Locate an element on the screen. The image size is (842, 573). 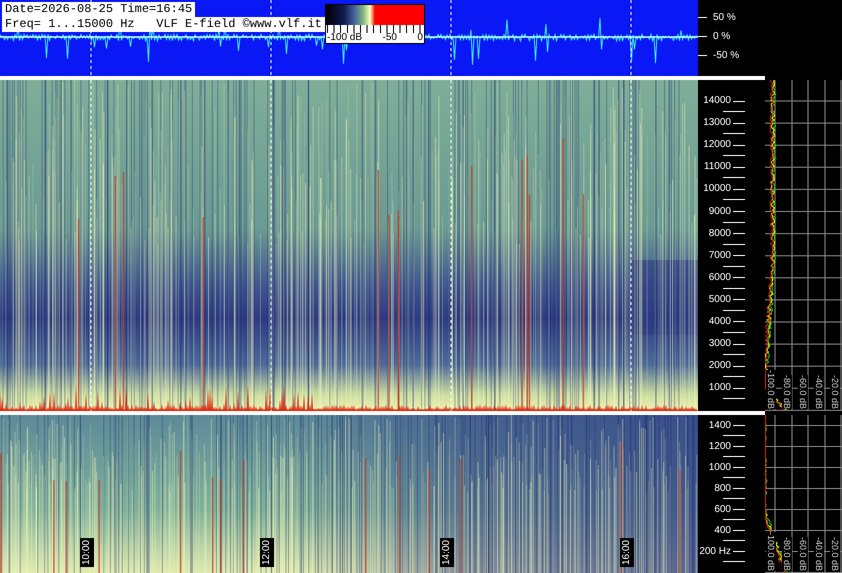
frequency-label: 3000 is located at coordinates (719, 344).